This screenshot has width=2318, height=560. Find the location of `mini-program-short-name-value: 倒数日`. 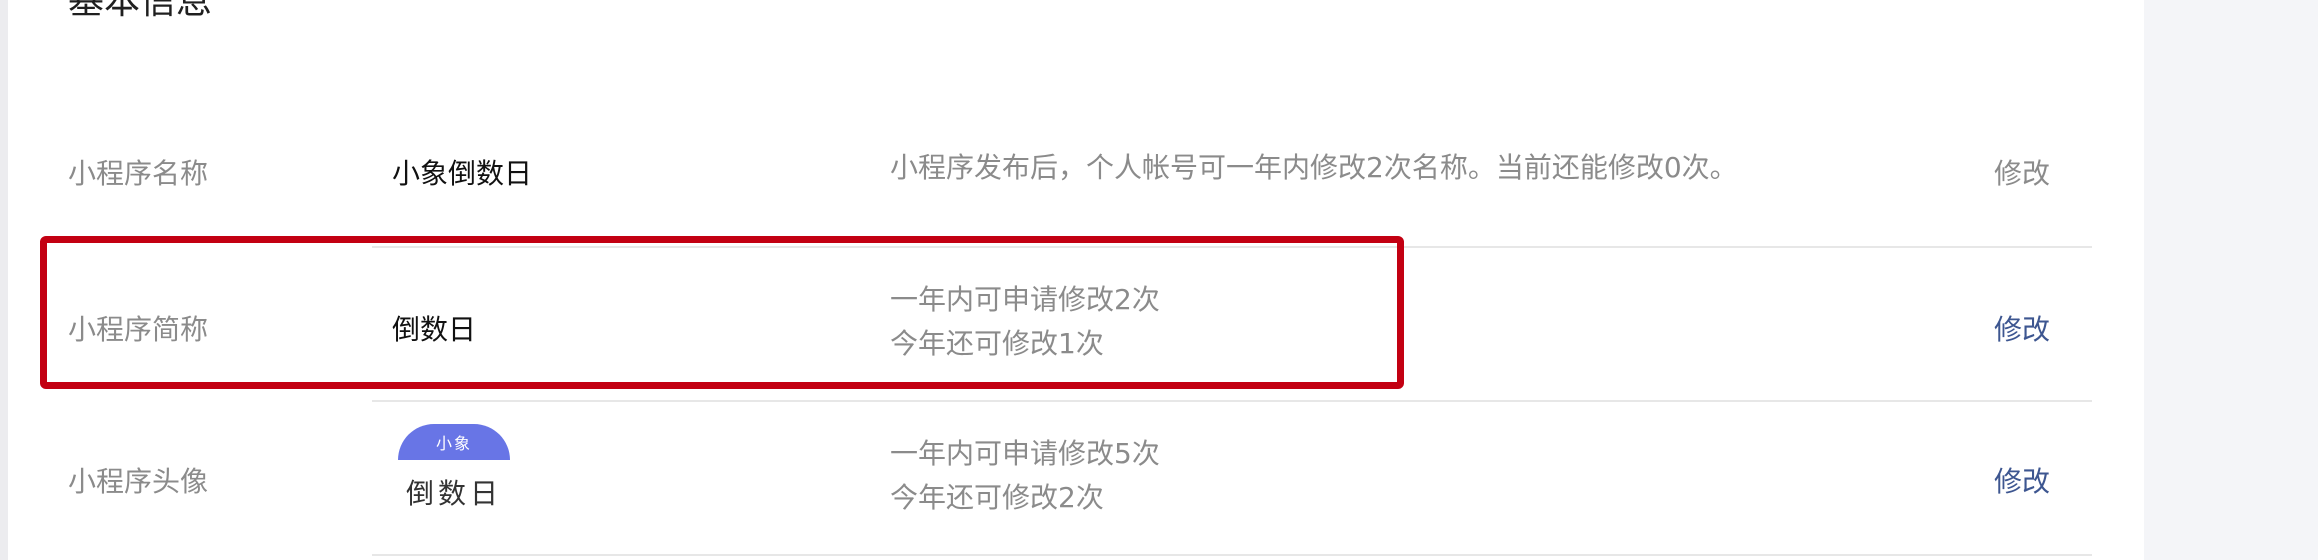

mini-program-short-name-value: 倒数日 is located at coordinates (434, 329).